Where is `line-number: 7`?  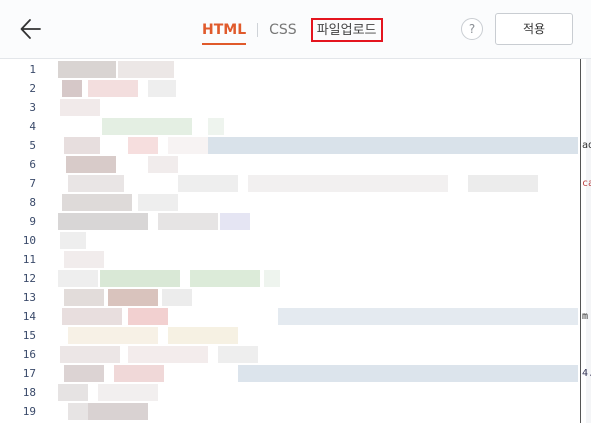
line-number: 7 is located at coordinates (32, 183).